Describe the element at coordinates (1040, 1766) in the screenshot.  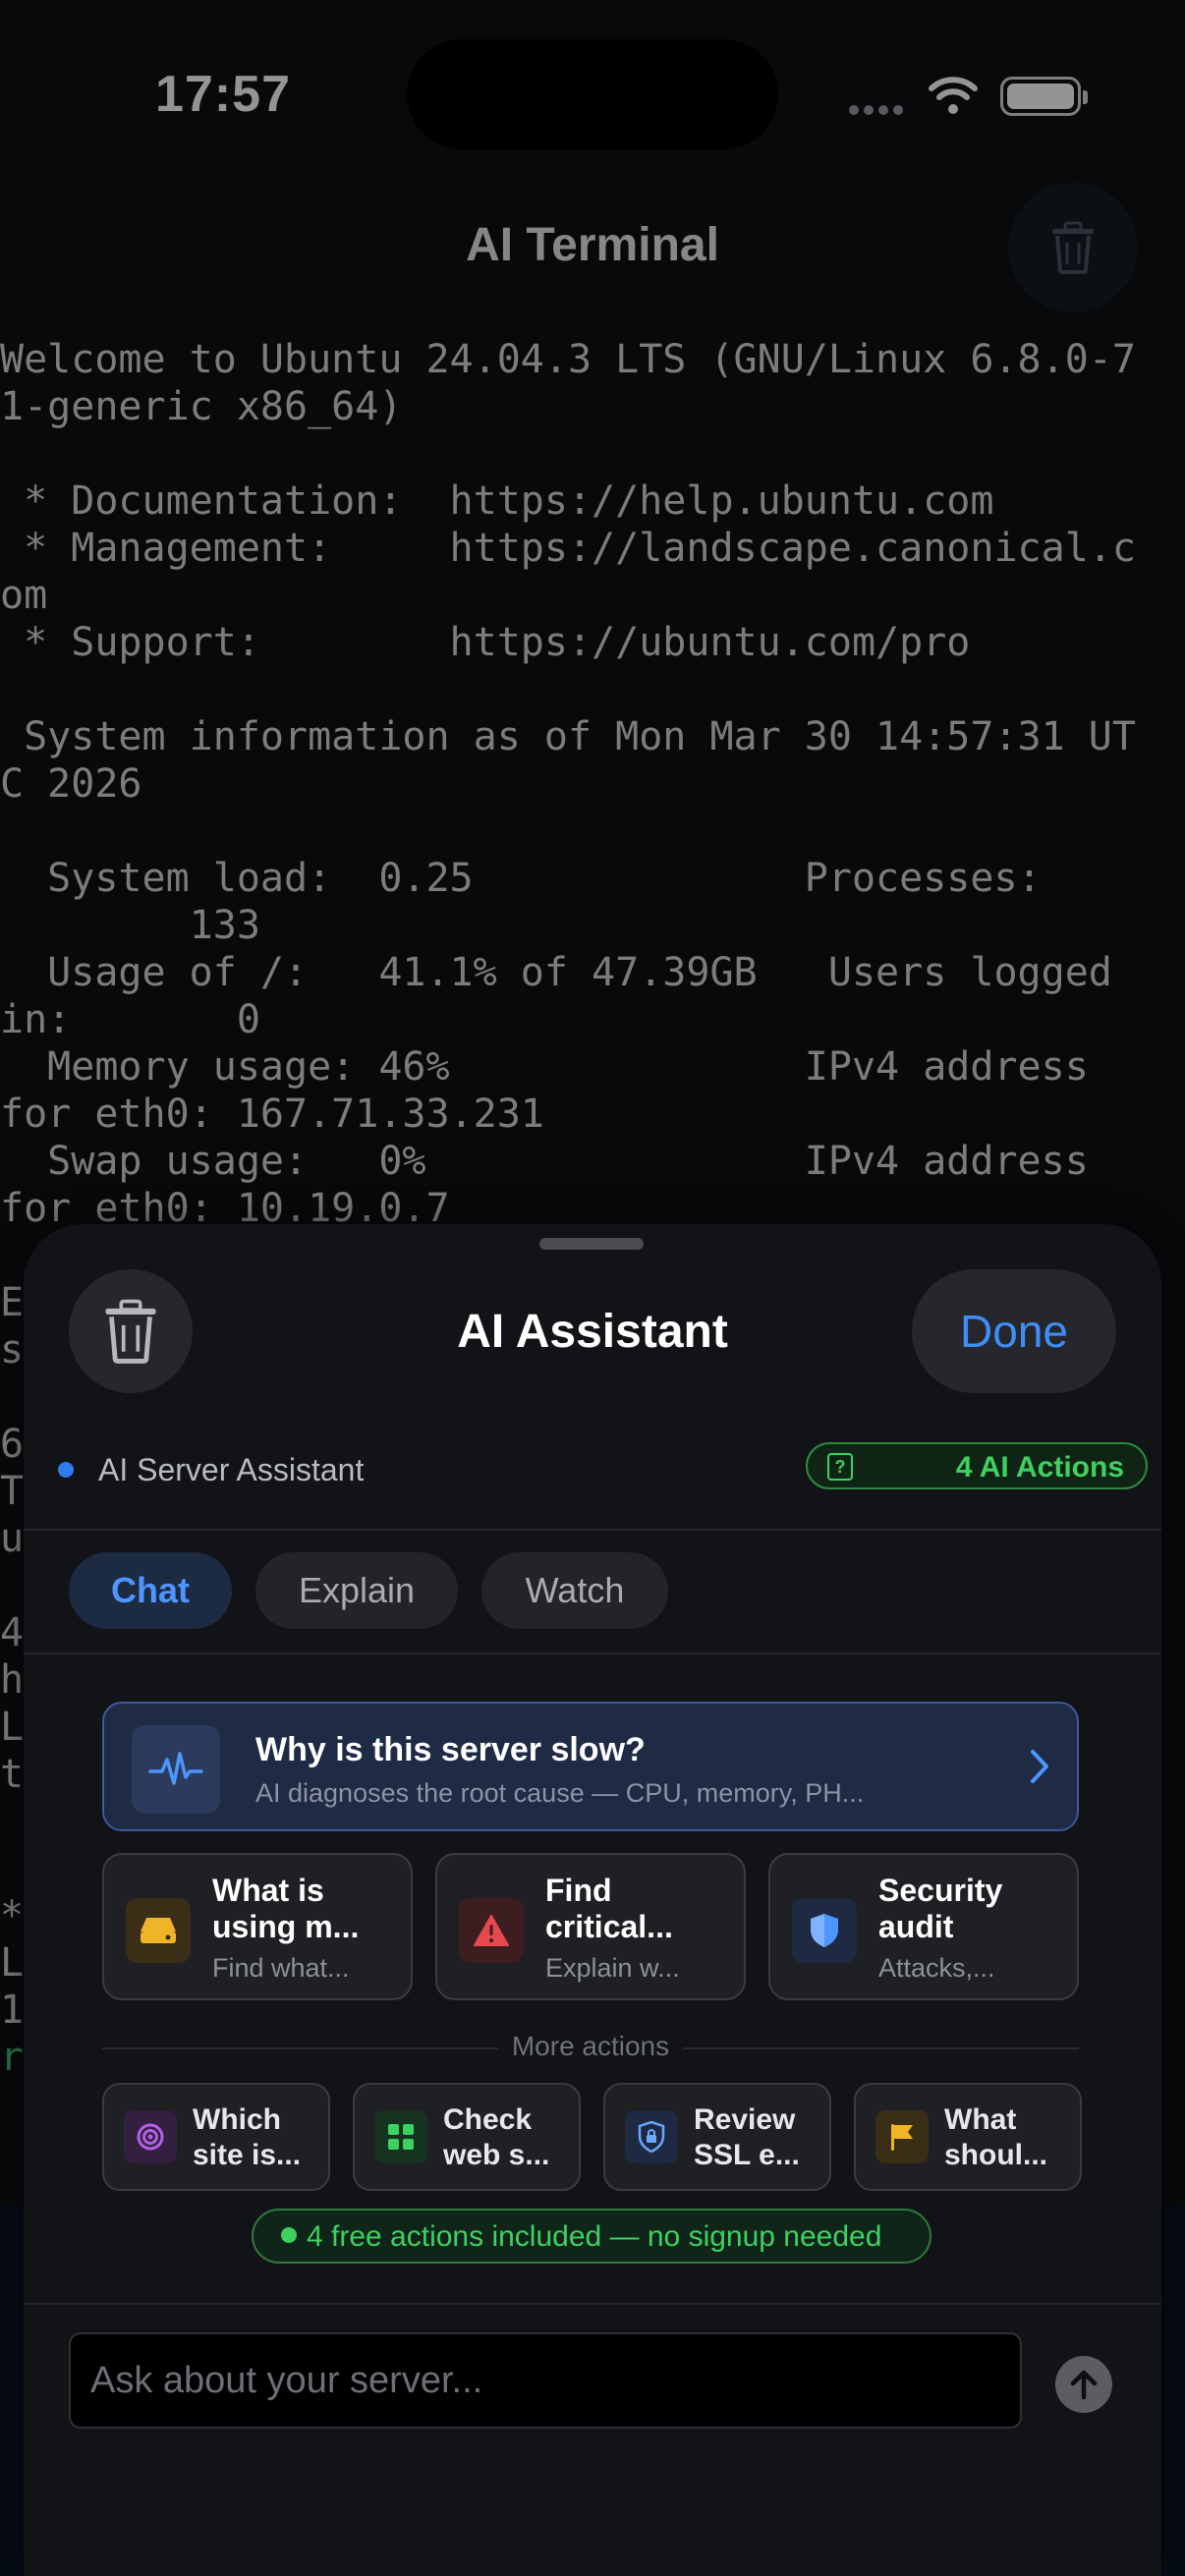
I see `chevron-right-icon` at that location.